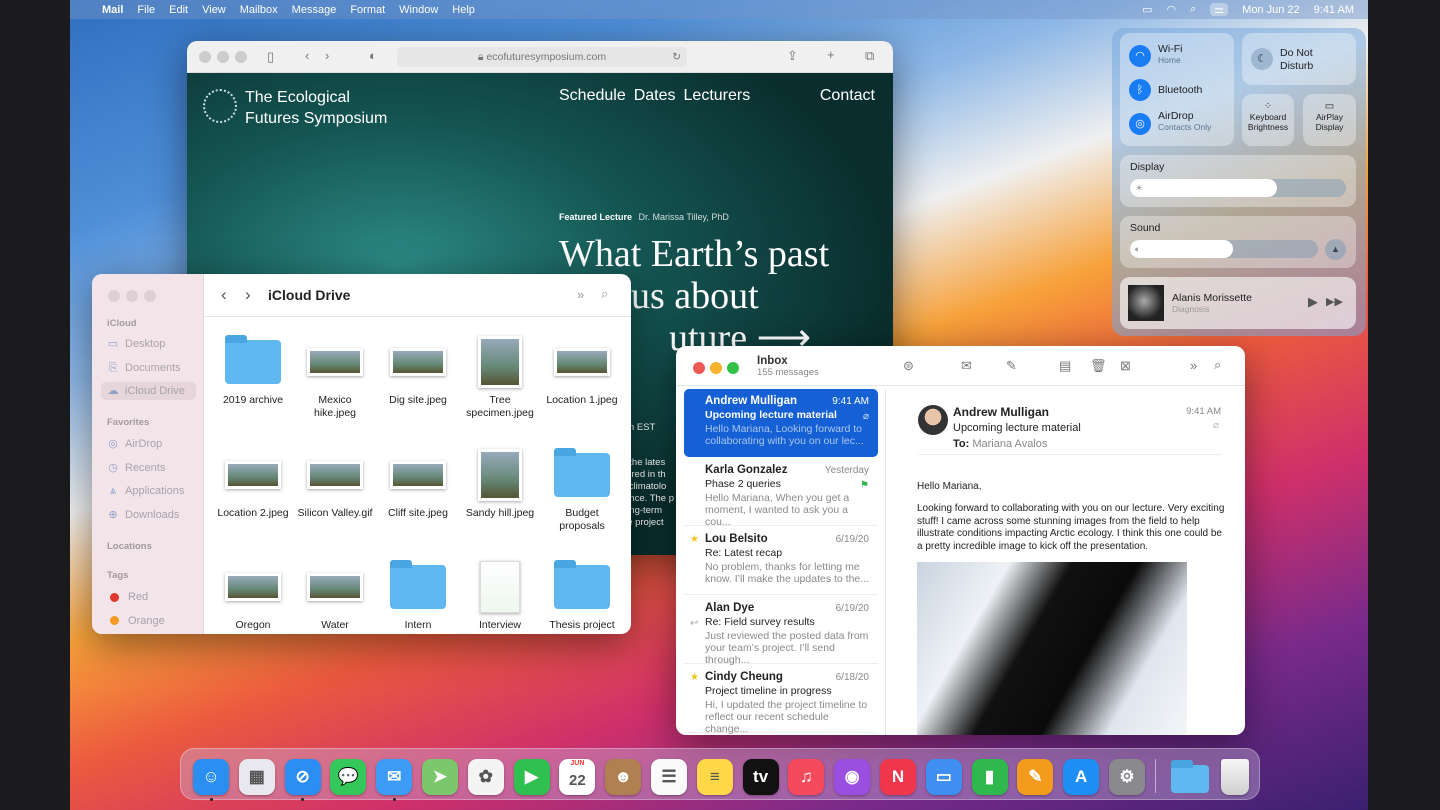 This screenshot has width=1440, height=810. Describe the element at coordinates (577, 777) in the screenshot. I see `dock-calendar-icon: 22 JUN` at that location.